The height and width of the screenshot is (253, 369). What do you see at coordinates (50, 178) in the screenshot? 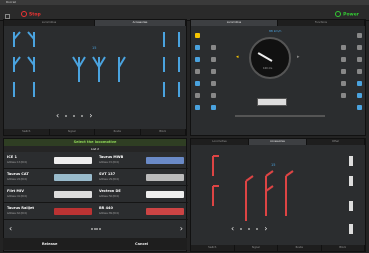
I see `list-item: Taurus CAT Address: 24 (DCC)` at bounding box center [50, 178].